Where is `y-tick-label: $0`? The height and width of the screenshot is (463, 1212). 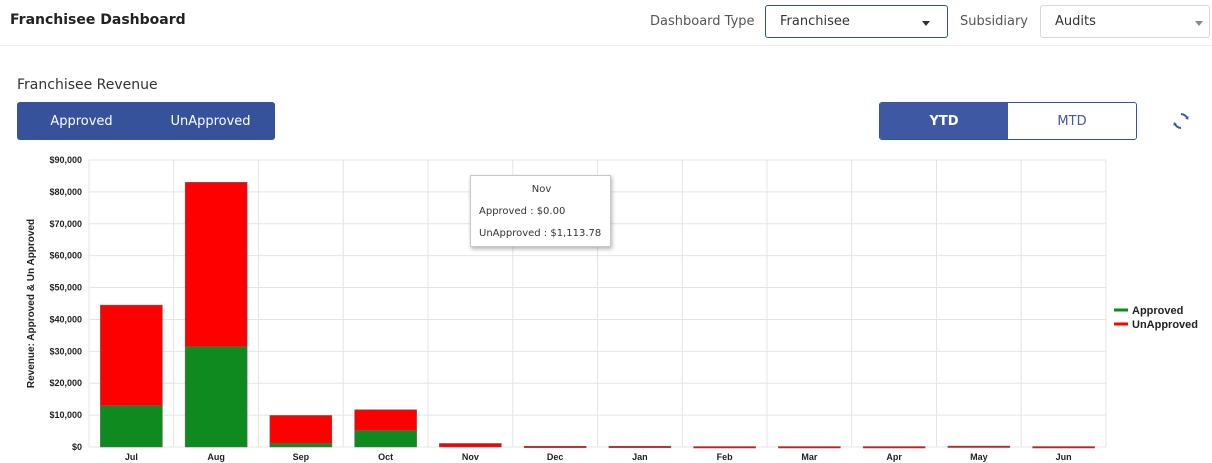 y-tick-label: $0 is located at coordinates (77, 447).